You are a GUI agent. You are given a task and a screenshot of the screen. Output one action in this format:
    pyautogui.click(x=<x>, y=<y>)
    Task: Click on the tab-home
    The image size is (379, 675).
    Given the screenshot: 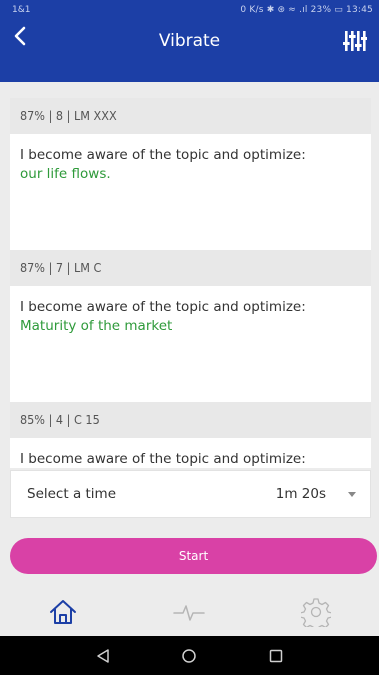 What is the action you would take?
    pyautogui.click(x=63, y=612)
    